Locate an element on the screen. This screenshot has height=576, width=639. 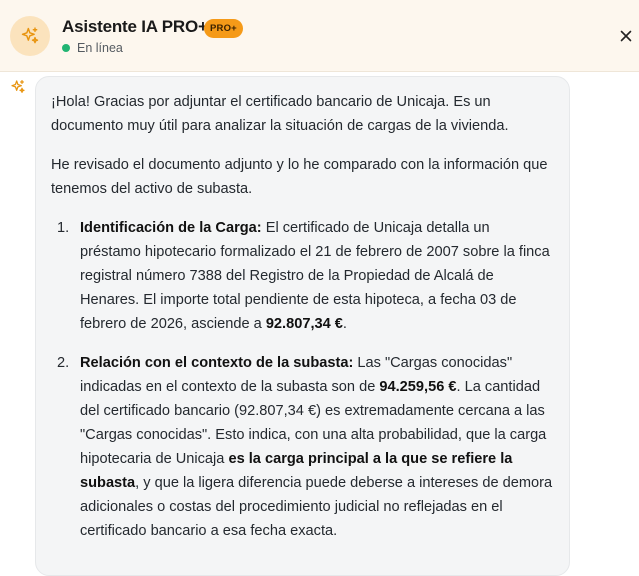
close-button is located at coordinates (626, 36).